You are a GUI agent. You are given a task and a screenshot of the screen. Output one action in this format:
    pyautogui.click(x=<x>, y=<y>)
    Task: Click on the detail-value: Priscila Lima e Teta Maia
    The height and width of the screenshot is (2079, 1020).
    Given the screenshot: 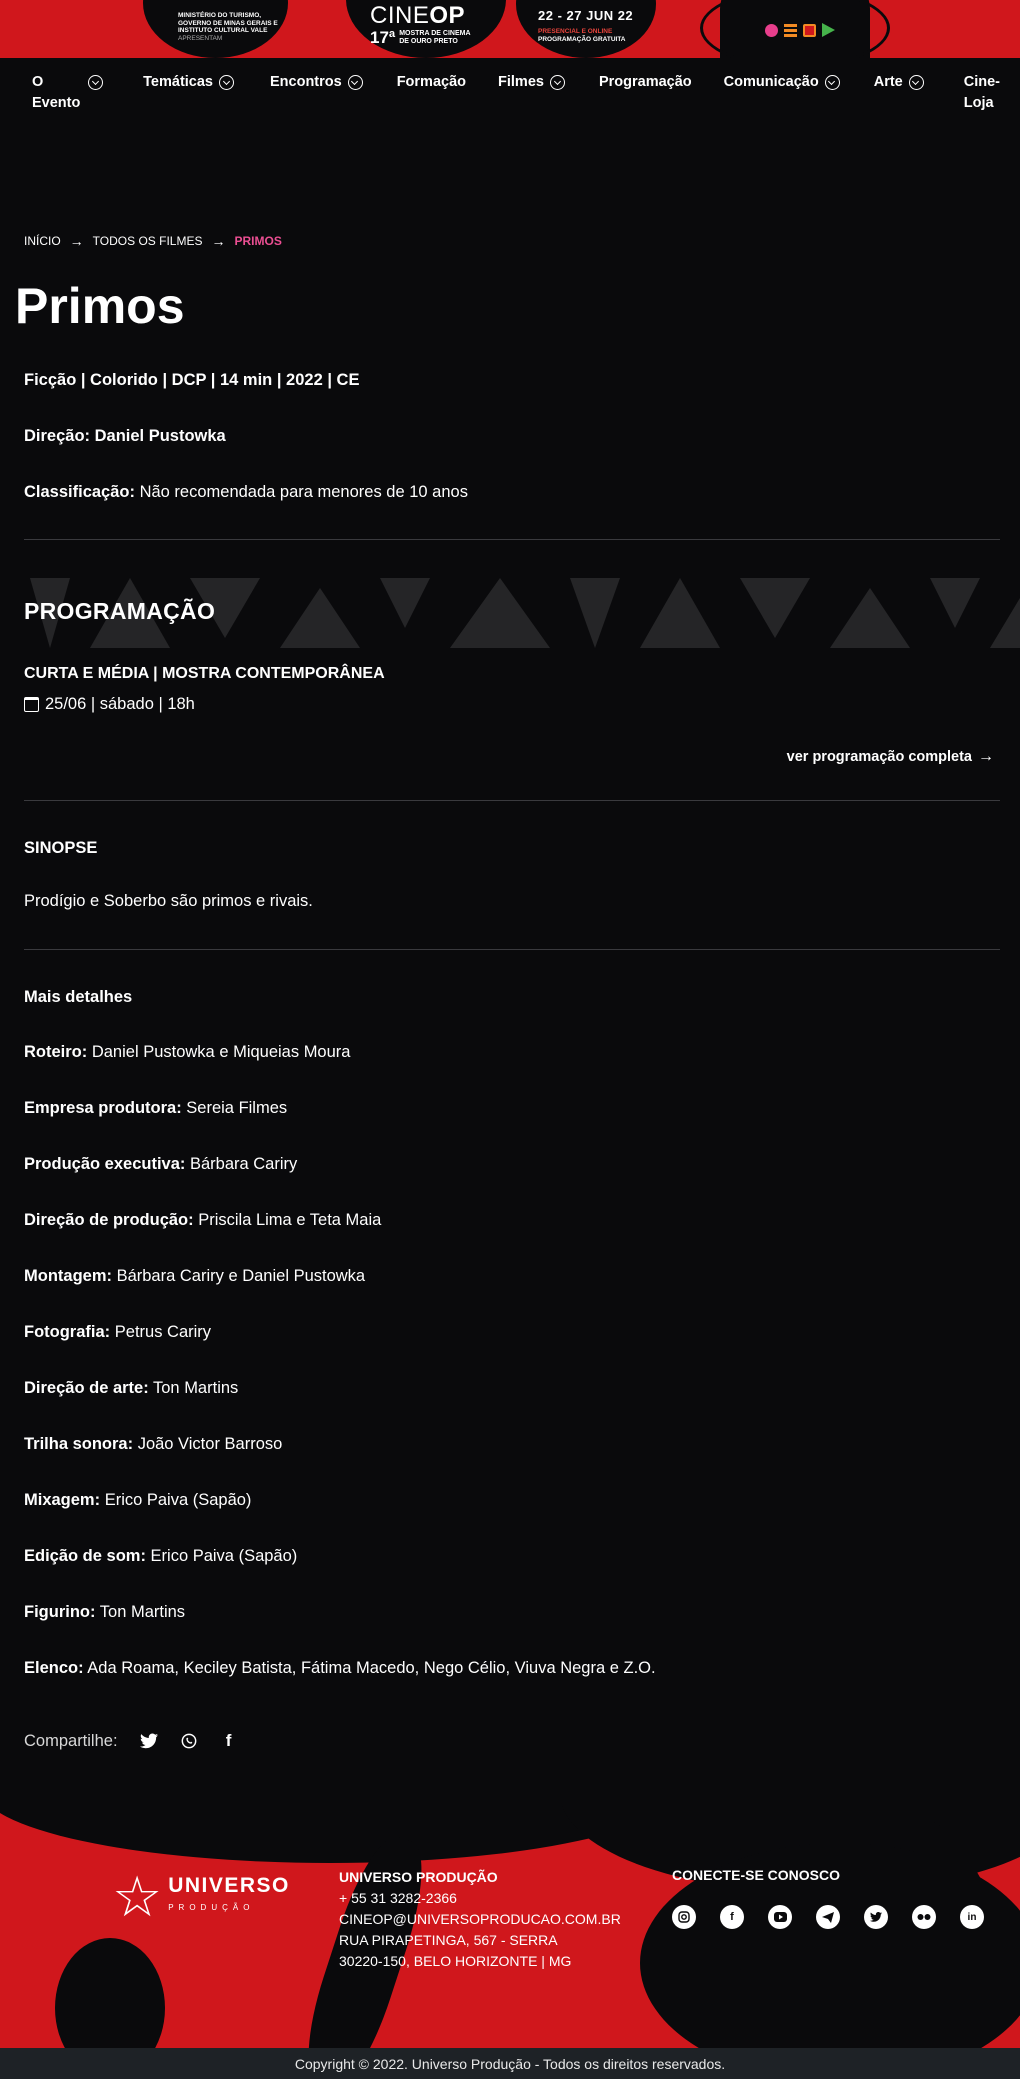 What is the action you would take?
    pyautogui.click(x=287, y=1220)
    